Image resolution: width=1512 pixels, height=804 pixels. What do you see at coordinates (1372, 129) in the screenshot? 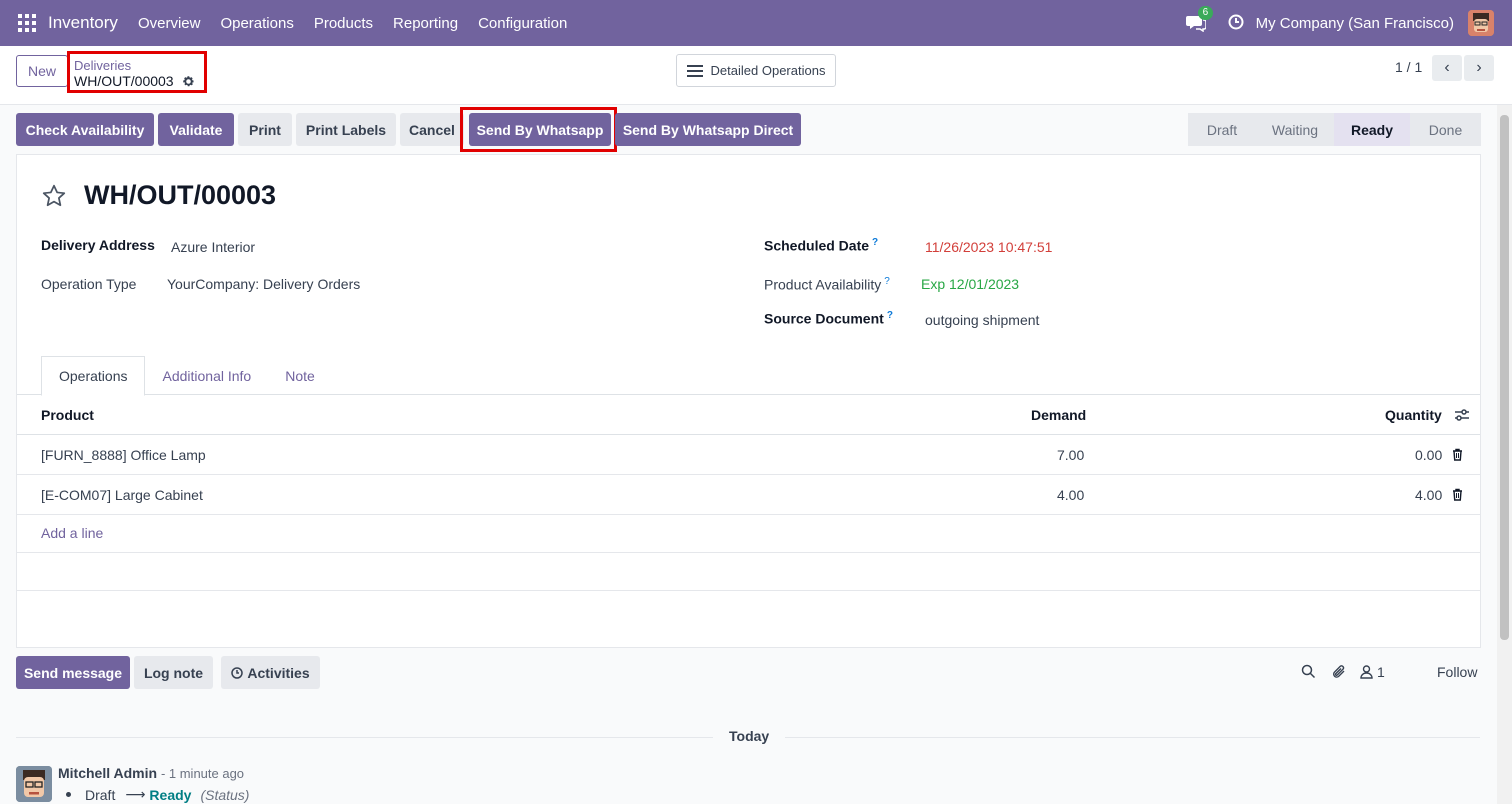
I see `stage-ready: Ready` at bounding box center [1372, 129].